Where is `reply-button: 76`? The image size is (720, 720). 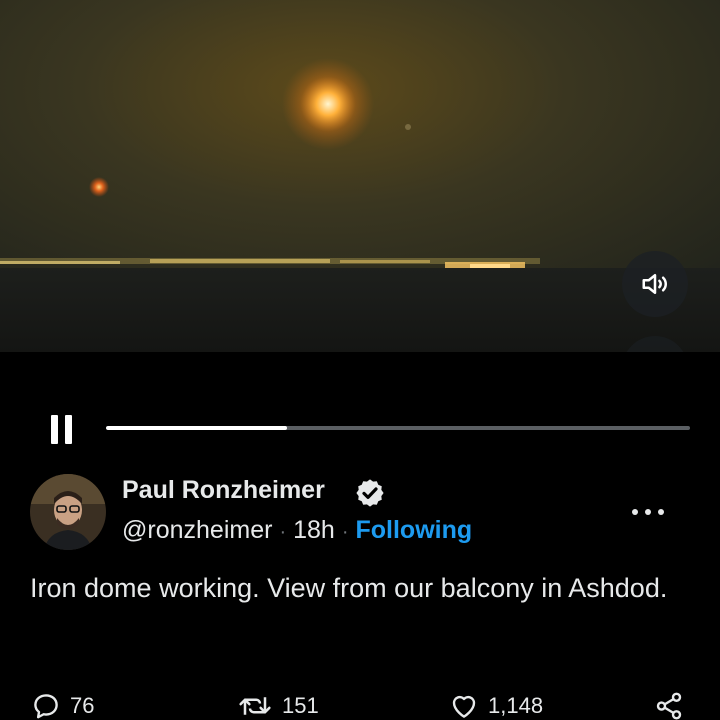 reply-button: 76 is located at coordinates (62, 705).